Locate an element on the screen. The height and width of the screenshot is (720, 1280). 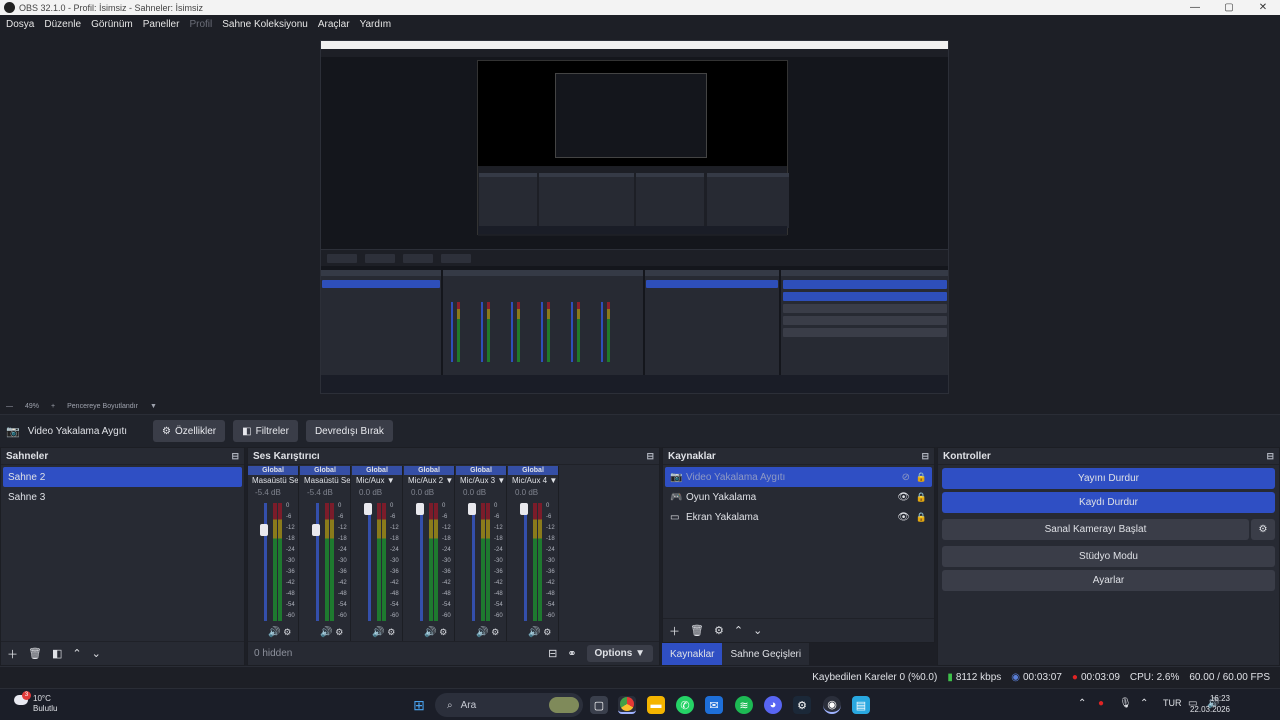
studio-mode-button: Stüdyo Modu is located at coordinates (1108, 556).